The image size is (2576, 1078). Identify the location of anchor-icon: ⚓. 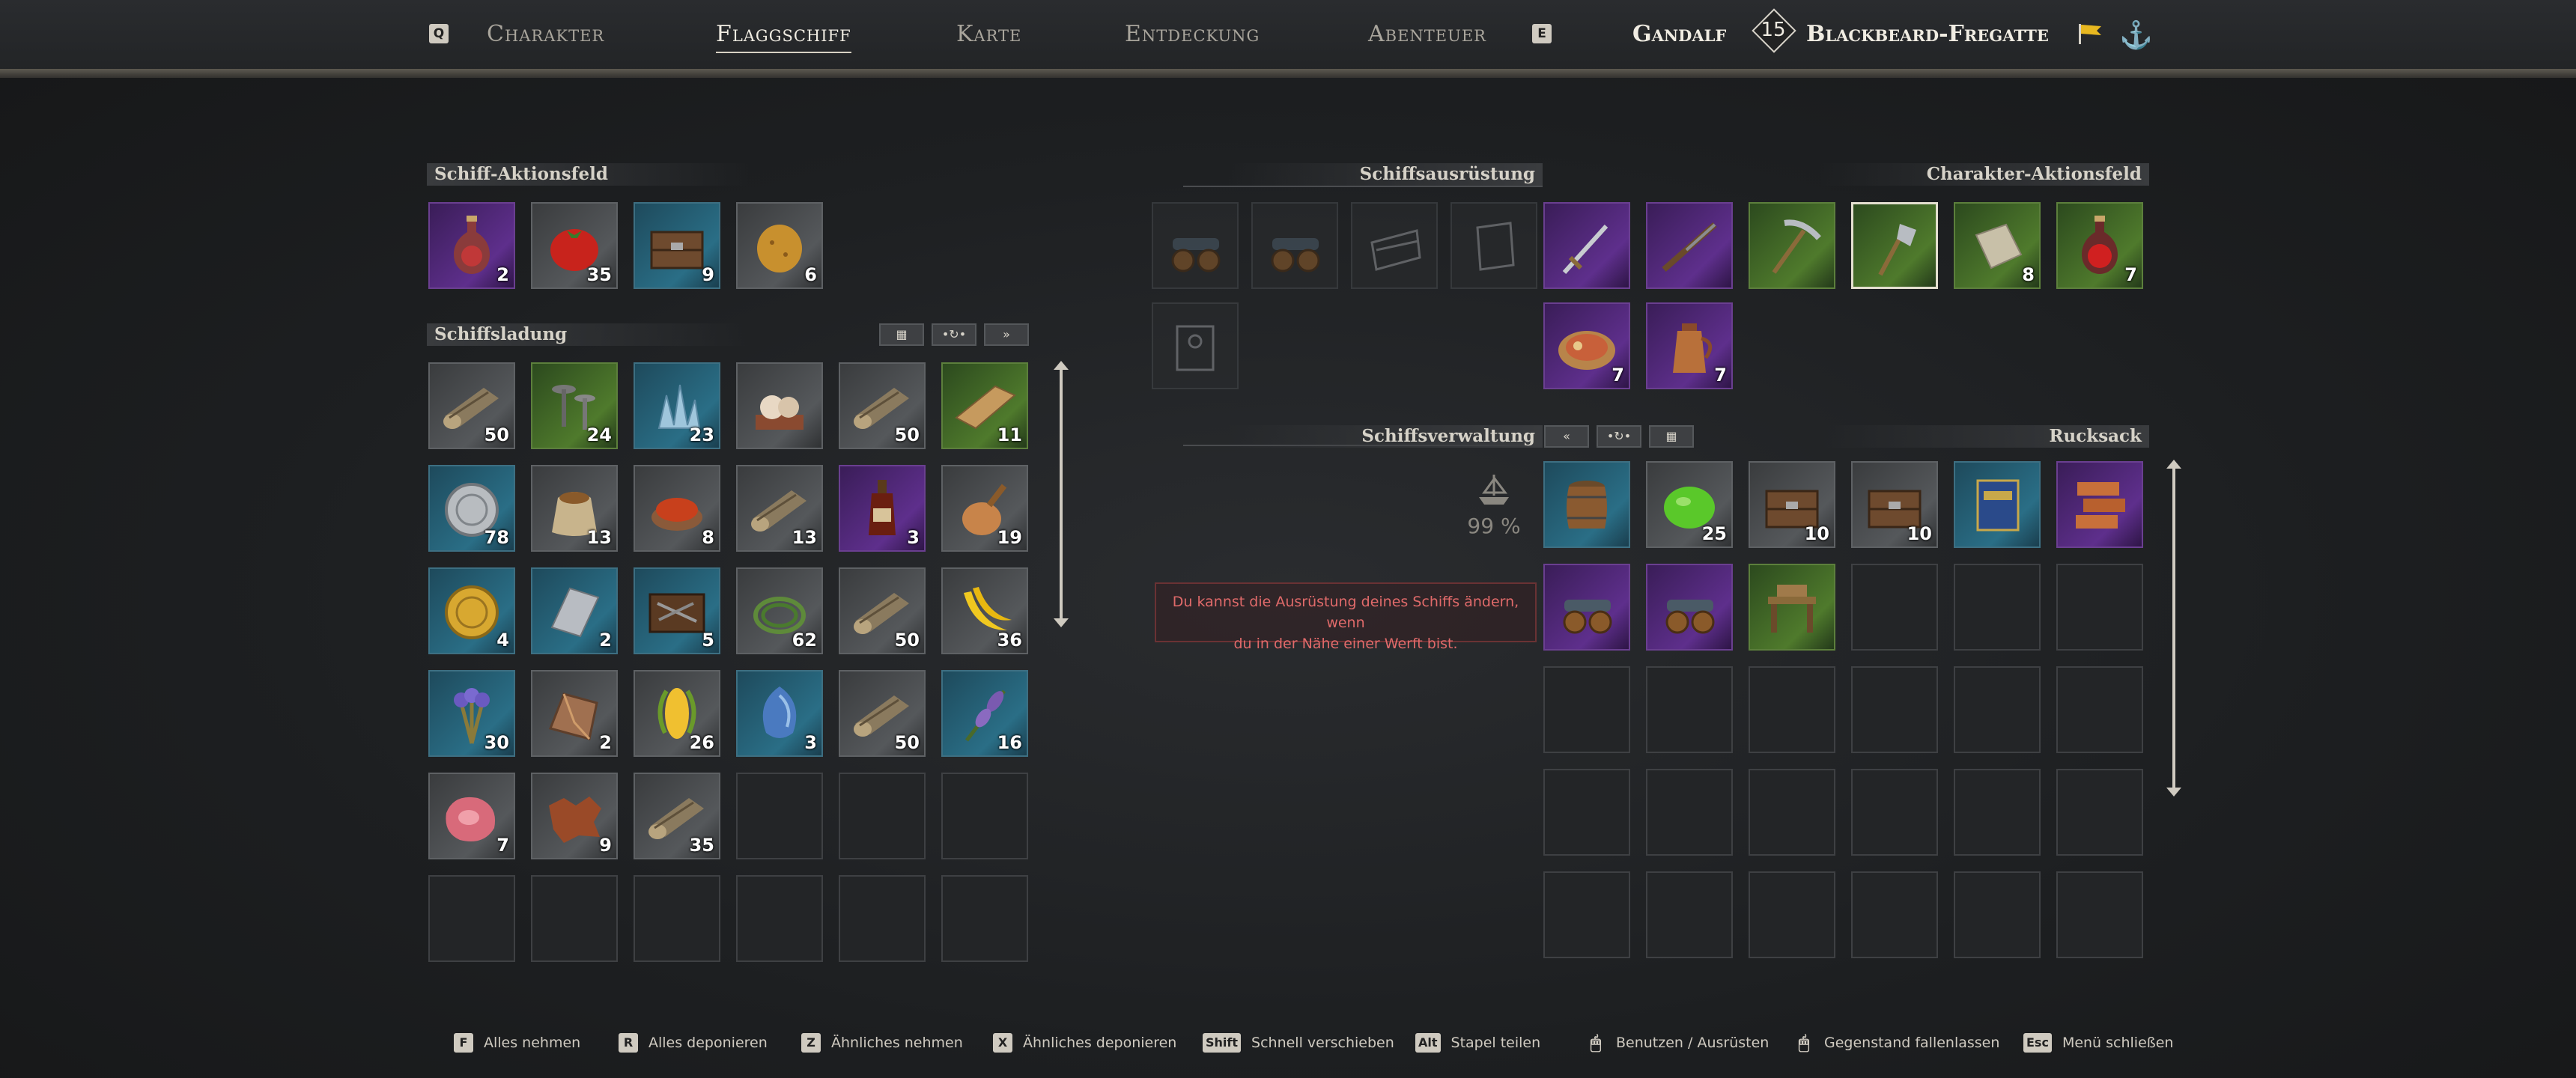
(2136, 35).